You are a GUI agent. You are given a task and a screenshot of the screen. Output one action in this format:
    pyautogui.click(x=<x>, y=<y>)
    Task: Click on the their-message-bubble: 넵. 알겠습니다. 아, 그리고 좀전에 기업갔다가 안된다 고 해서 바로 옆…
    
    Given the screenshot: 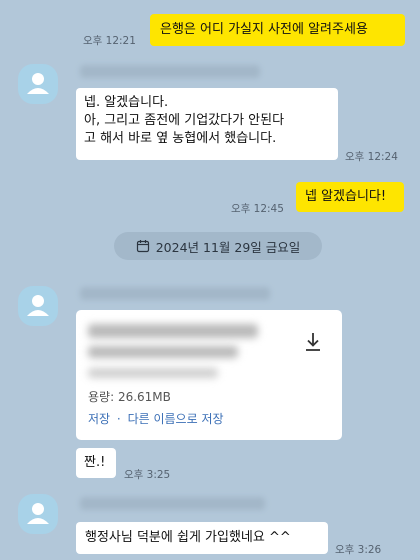 What is the action you would take?
    pyautogui.click(x=207, y=124)
    